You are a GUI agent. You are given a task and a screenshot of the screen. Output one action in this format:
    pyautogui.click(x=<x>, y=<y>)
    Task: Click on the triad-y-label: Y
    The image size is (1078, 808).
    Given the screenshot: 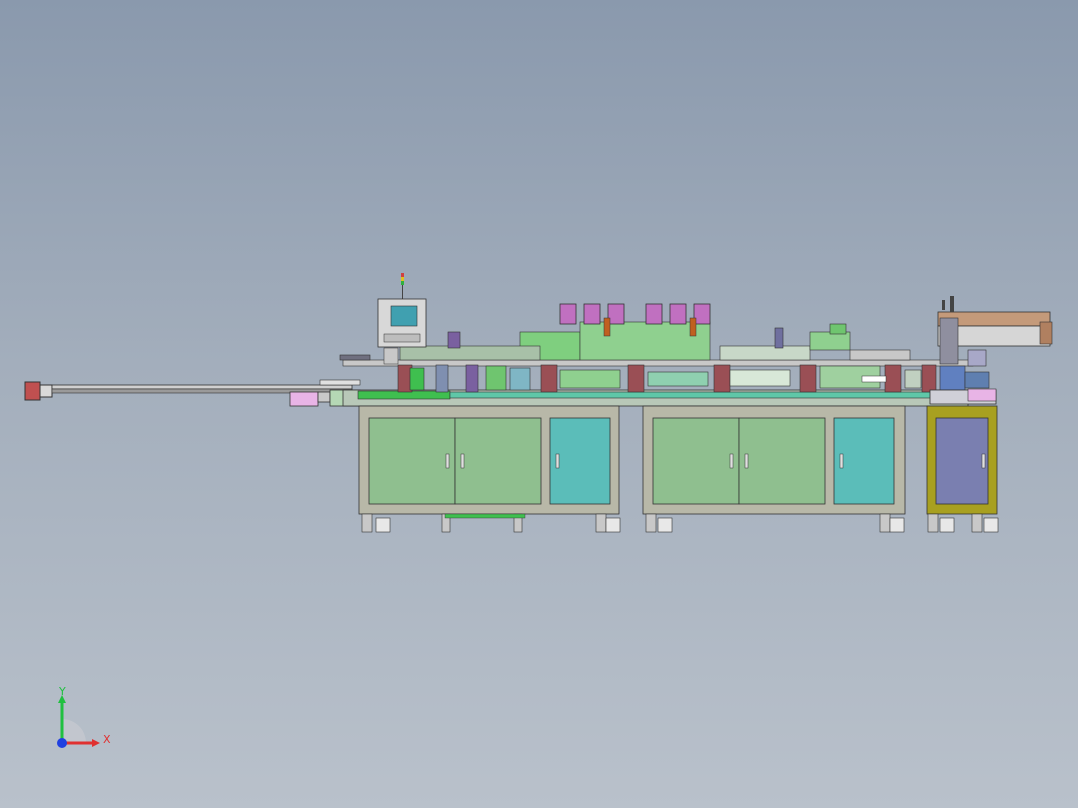 What is the action you would take?
    pyautogui.click(x=62, y=691)
    